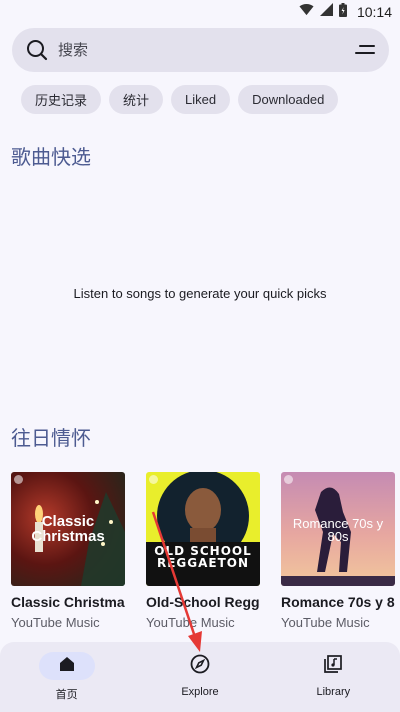  I want to click on search-bar, so click(200, 50).